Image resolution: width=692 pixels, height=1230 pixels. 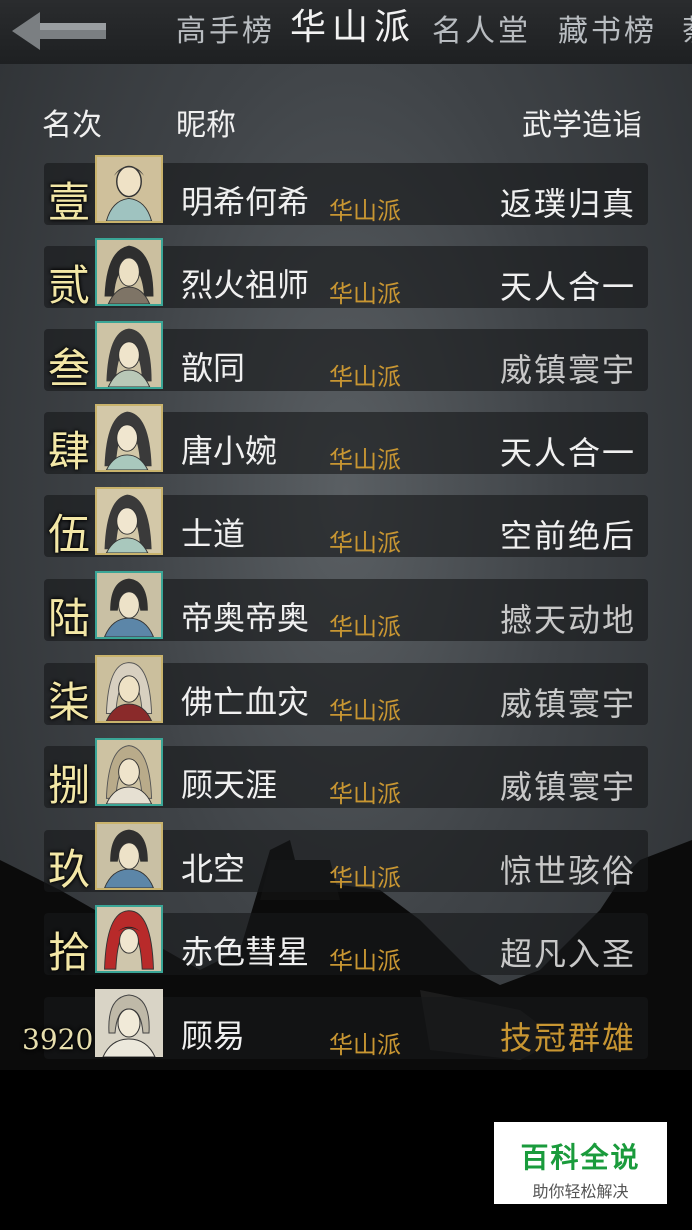 What do you see at coordinates (580, 1191) in the screenshot?
I see `watermark-subtitle: 助你轻松解决` at bounding box center [580, 1191].